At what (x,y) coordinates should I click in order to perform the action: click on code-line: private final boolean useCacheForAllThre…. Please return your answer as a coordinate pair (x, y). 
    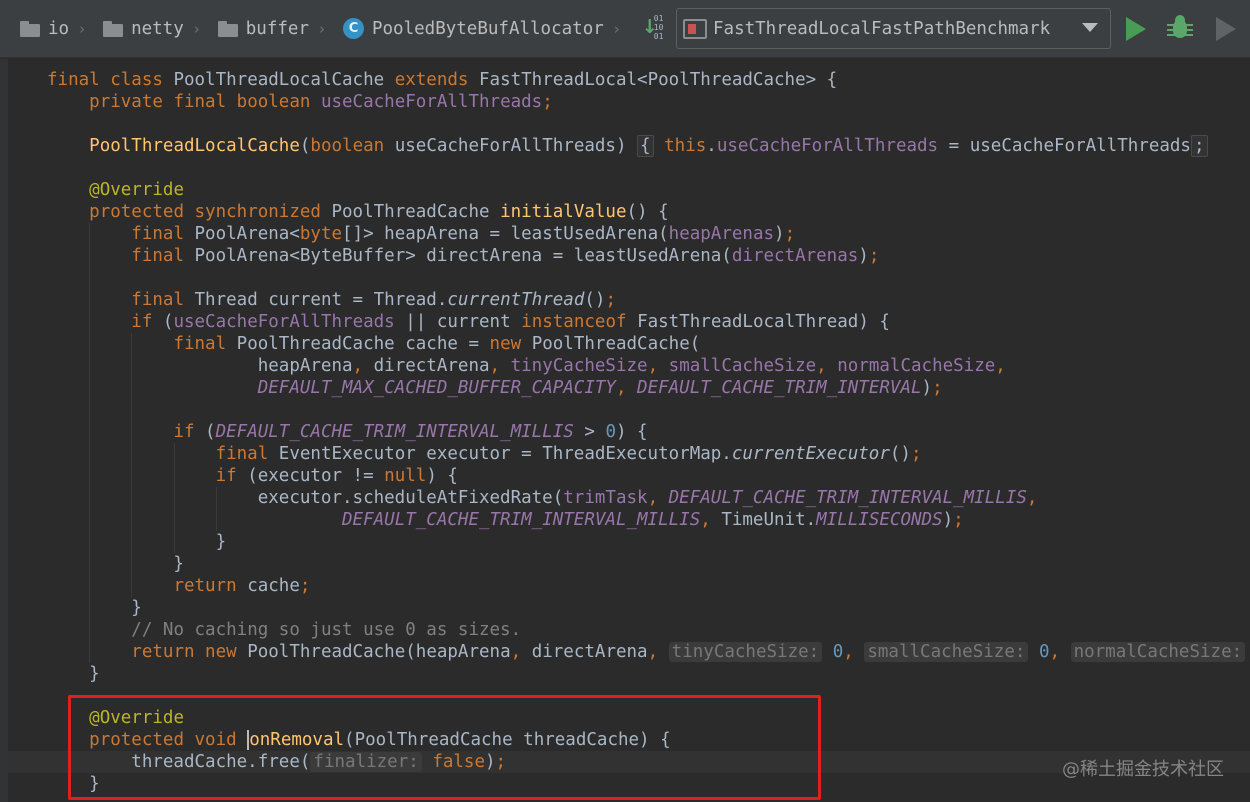
    Looking at the image, I should click on (300, 102).